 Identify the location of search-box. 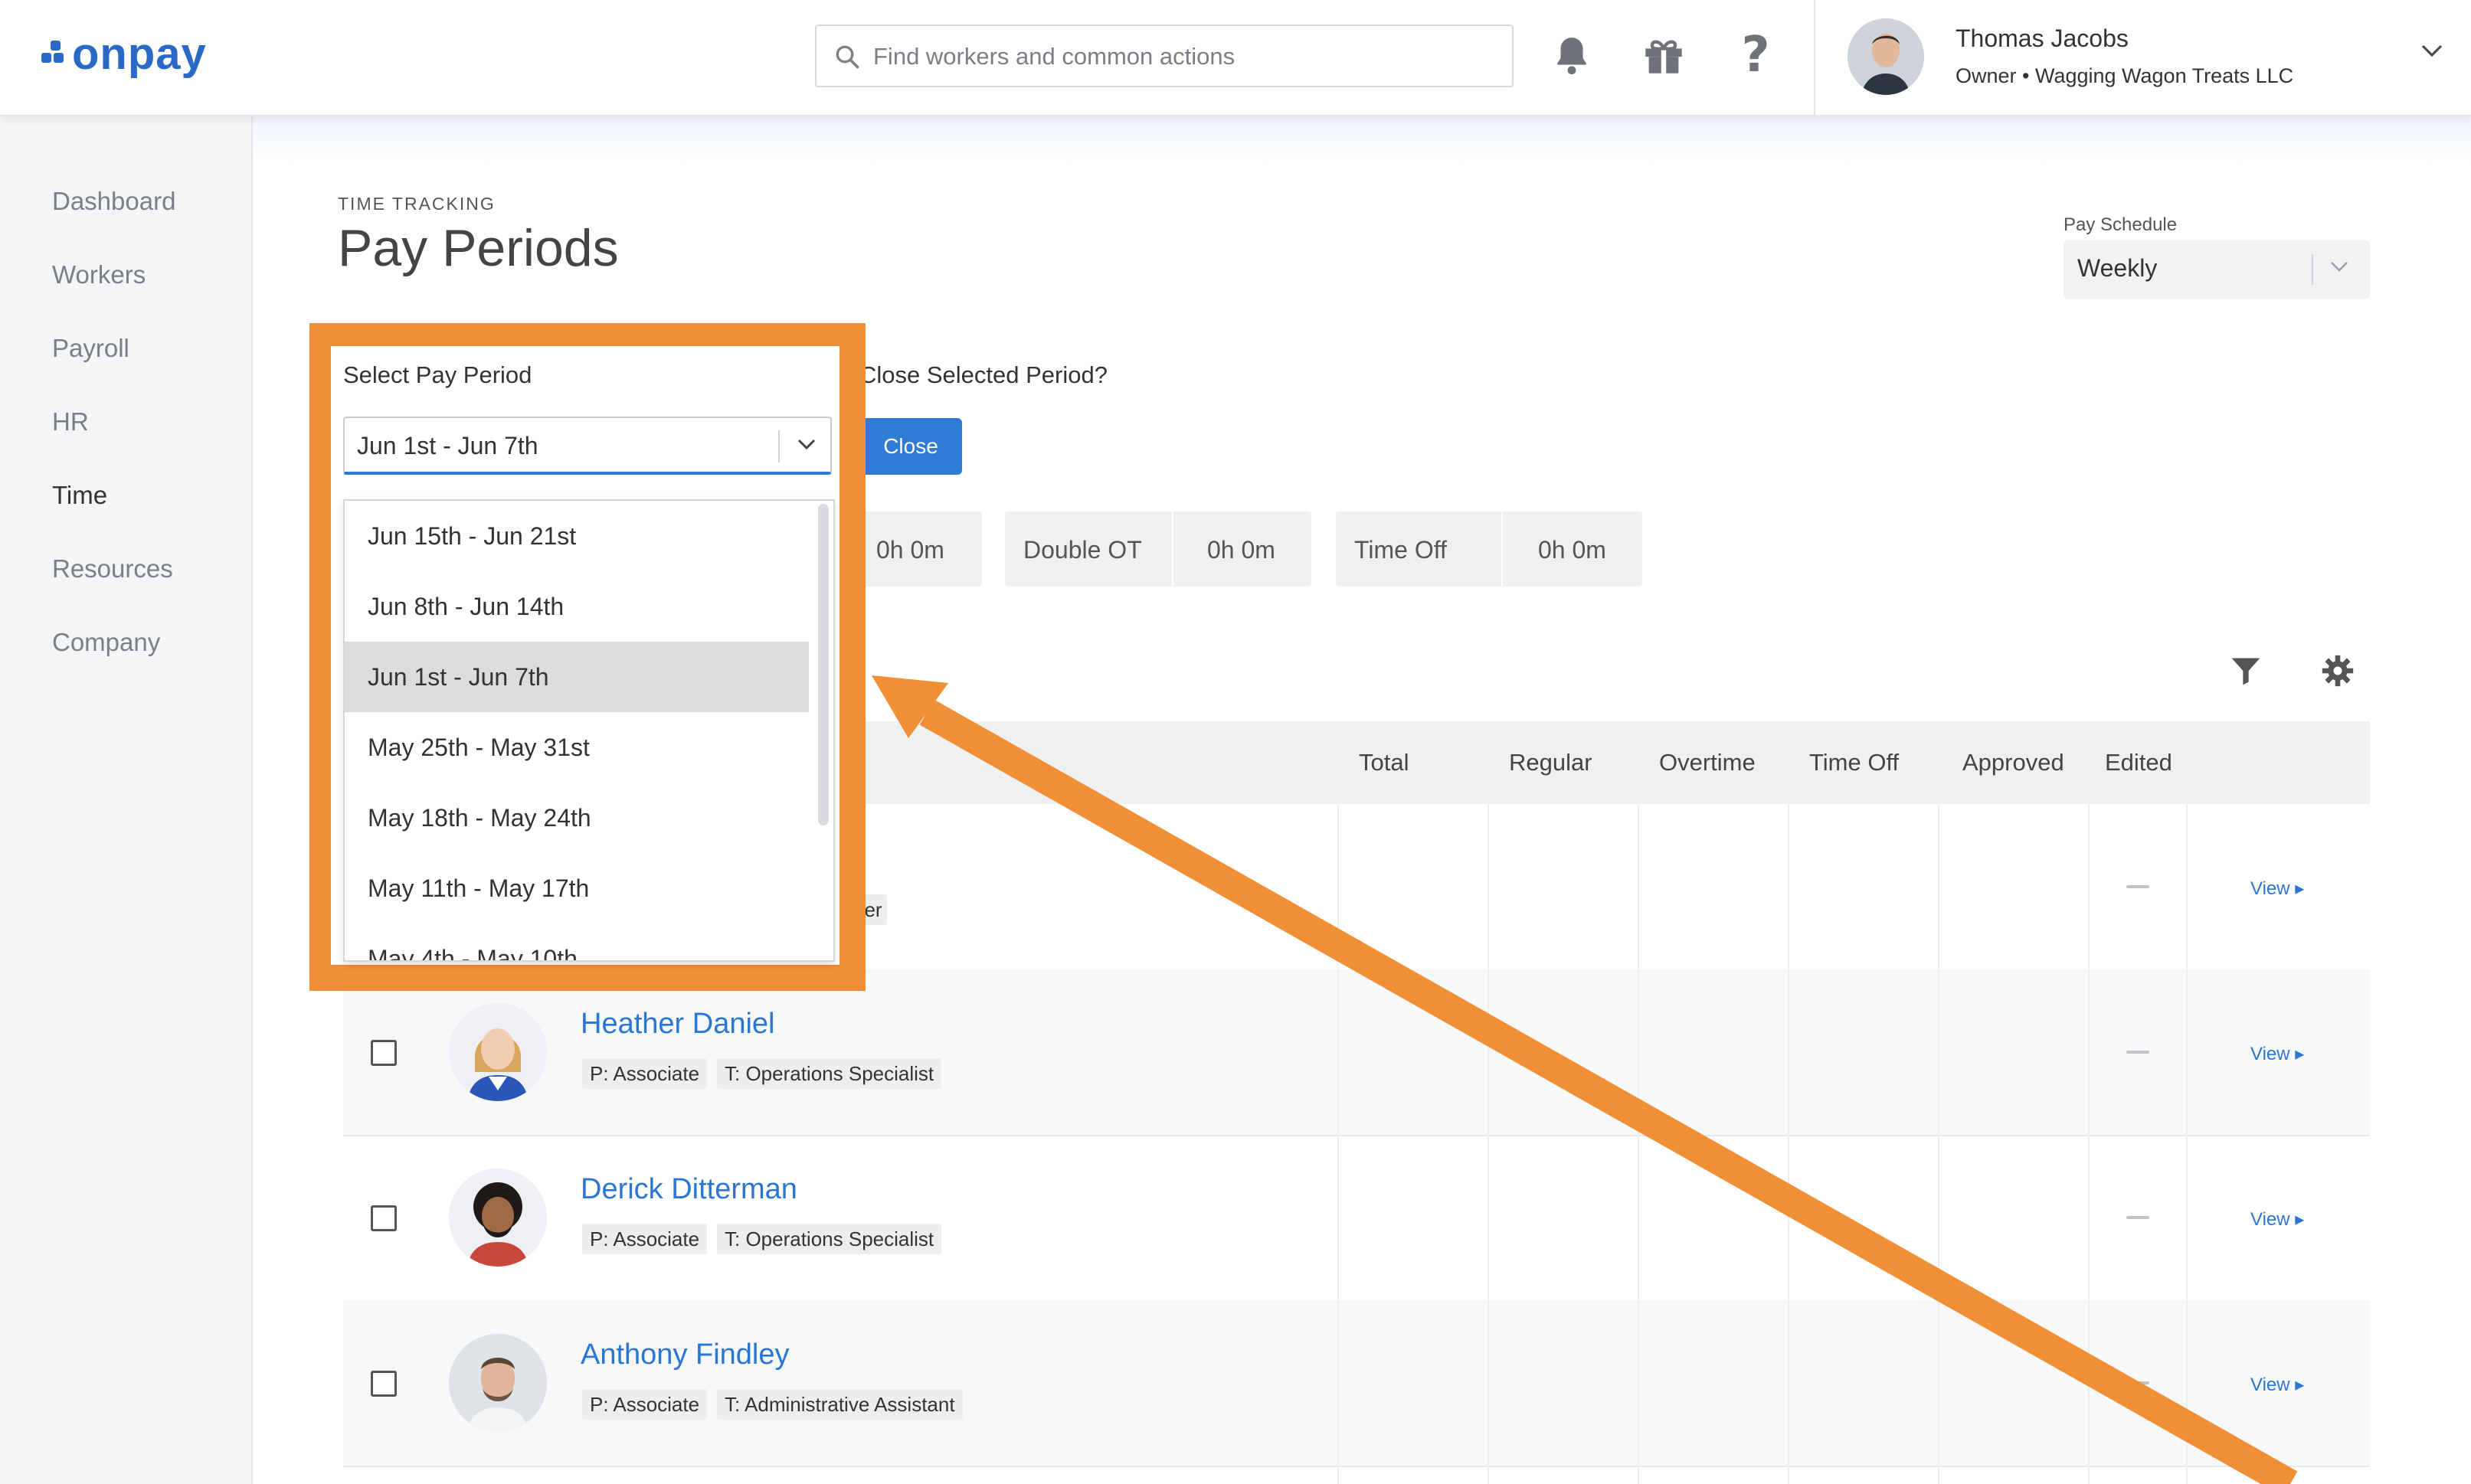
(1164, 56).